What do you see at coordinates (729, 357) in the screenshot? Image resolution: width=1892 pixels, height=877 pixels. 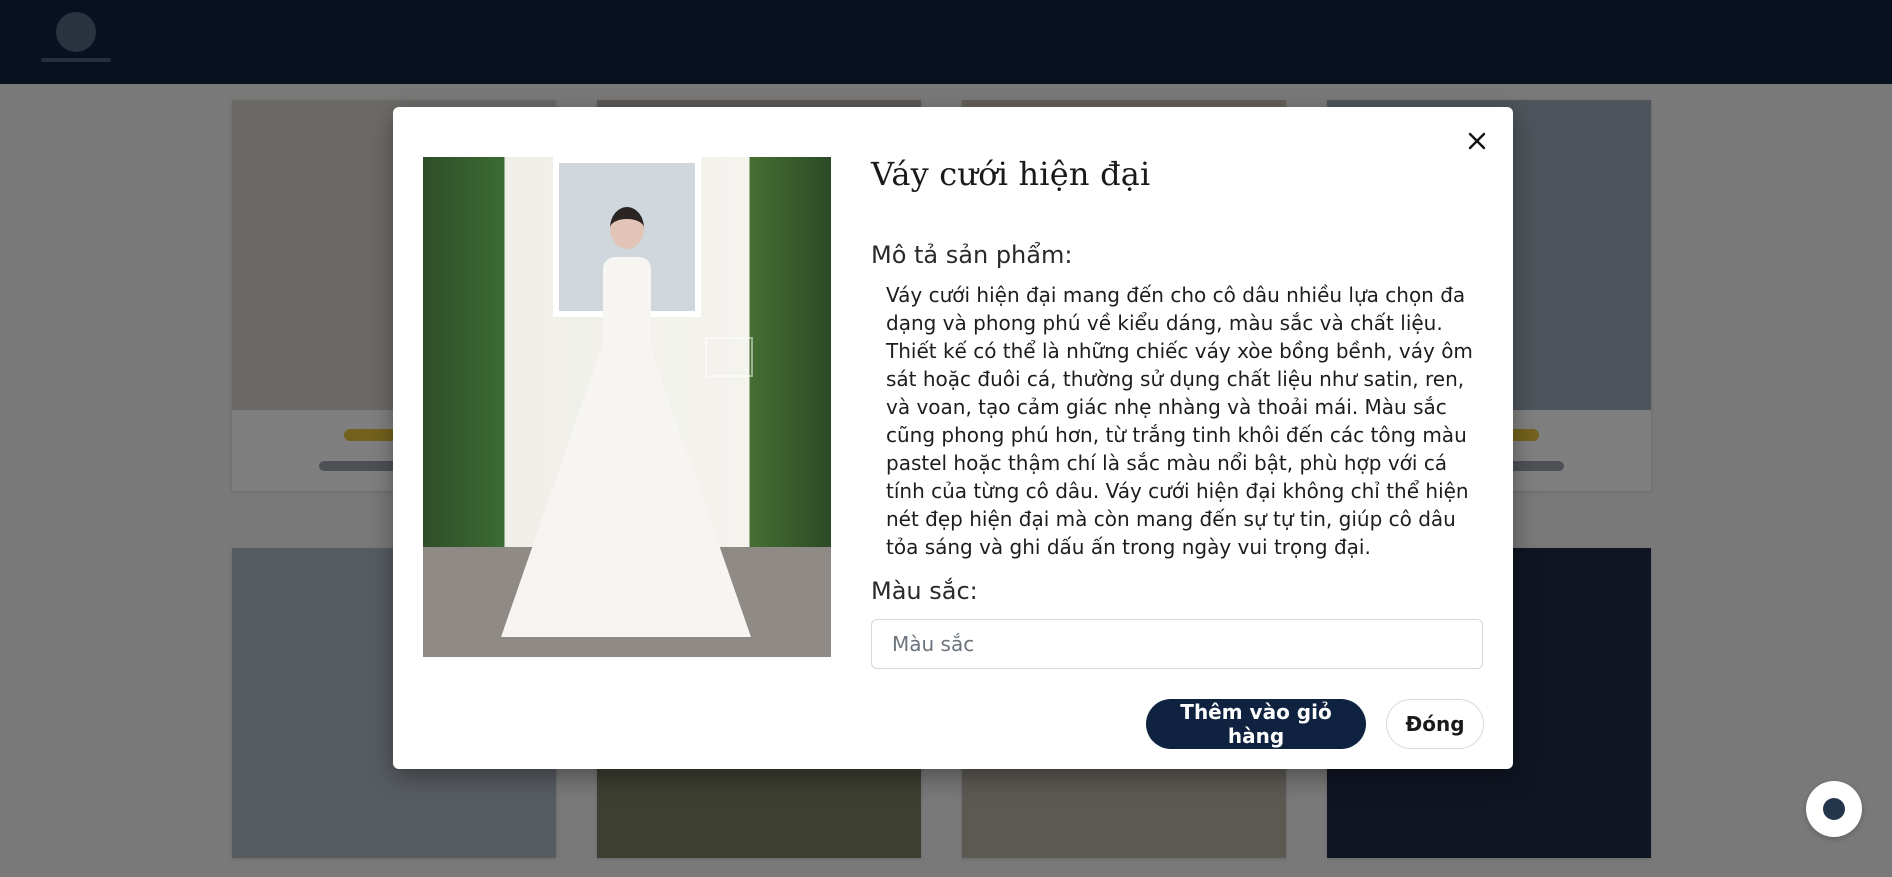 I see `photo-watermark` at bounding box center [729, 357].